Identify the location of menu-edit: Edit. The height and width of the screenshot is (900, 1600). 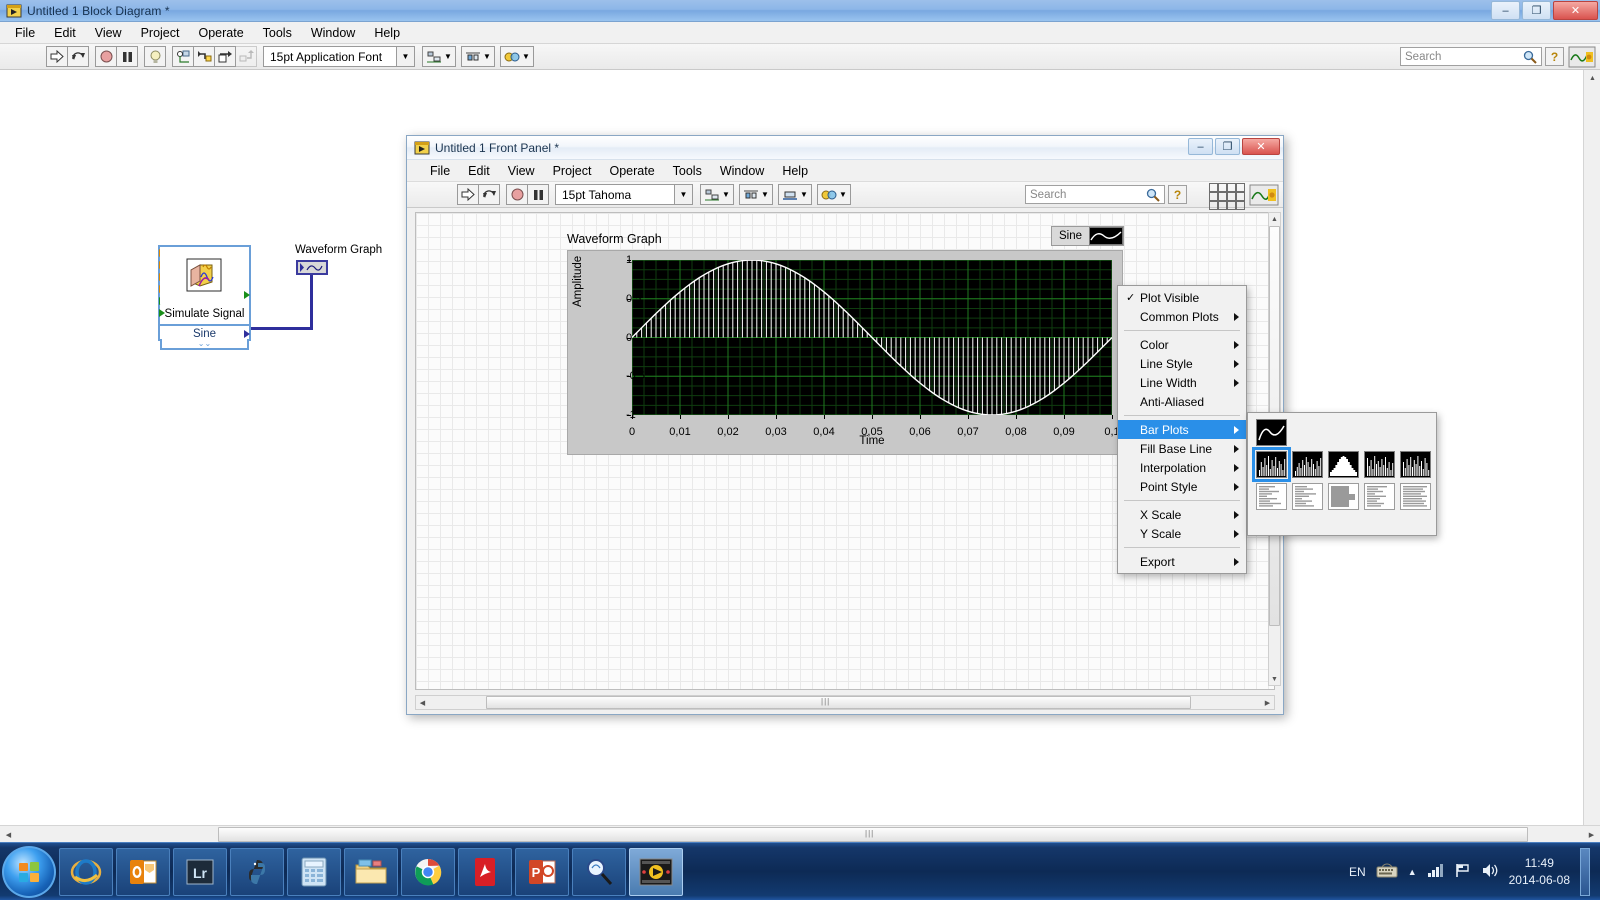
(65, 33).